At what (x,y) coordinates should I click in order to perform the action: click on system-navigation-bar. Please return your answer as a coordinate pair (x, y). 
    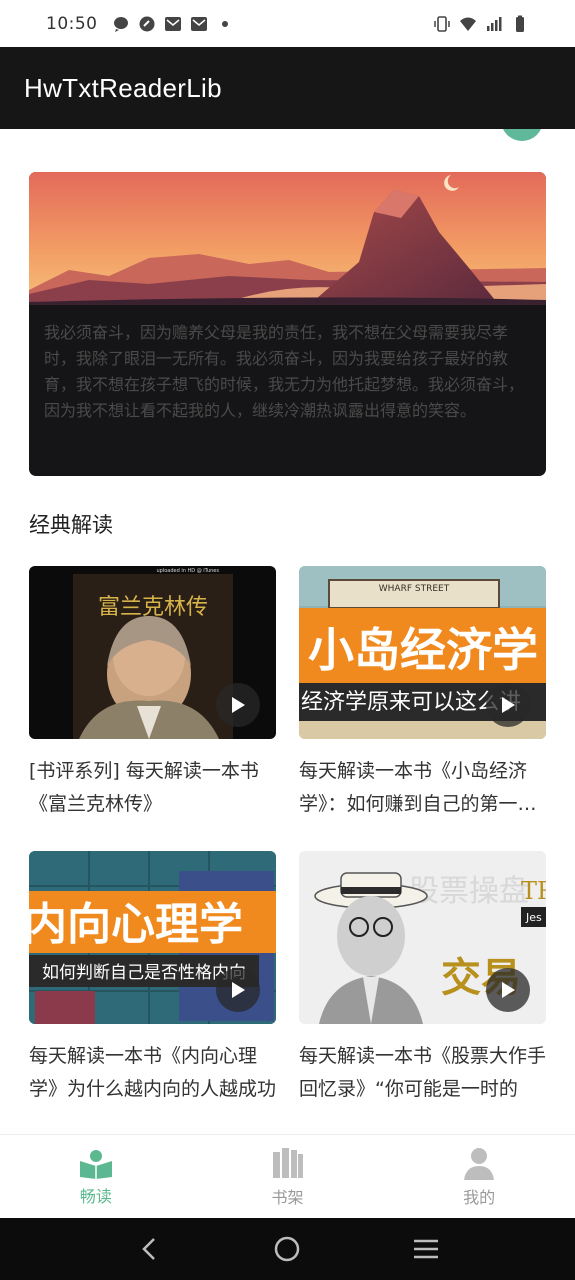
    Looking at the image, I should click on (287, 1249).